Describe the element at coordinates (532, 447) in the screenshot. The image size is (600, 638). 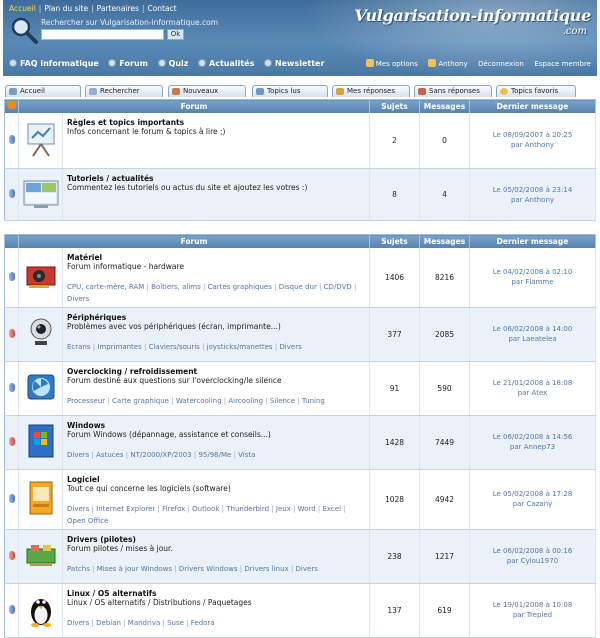
I see `last-message-author: par Annep73` at that location.